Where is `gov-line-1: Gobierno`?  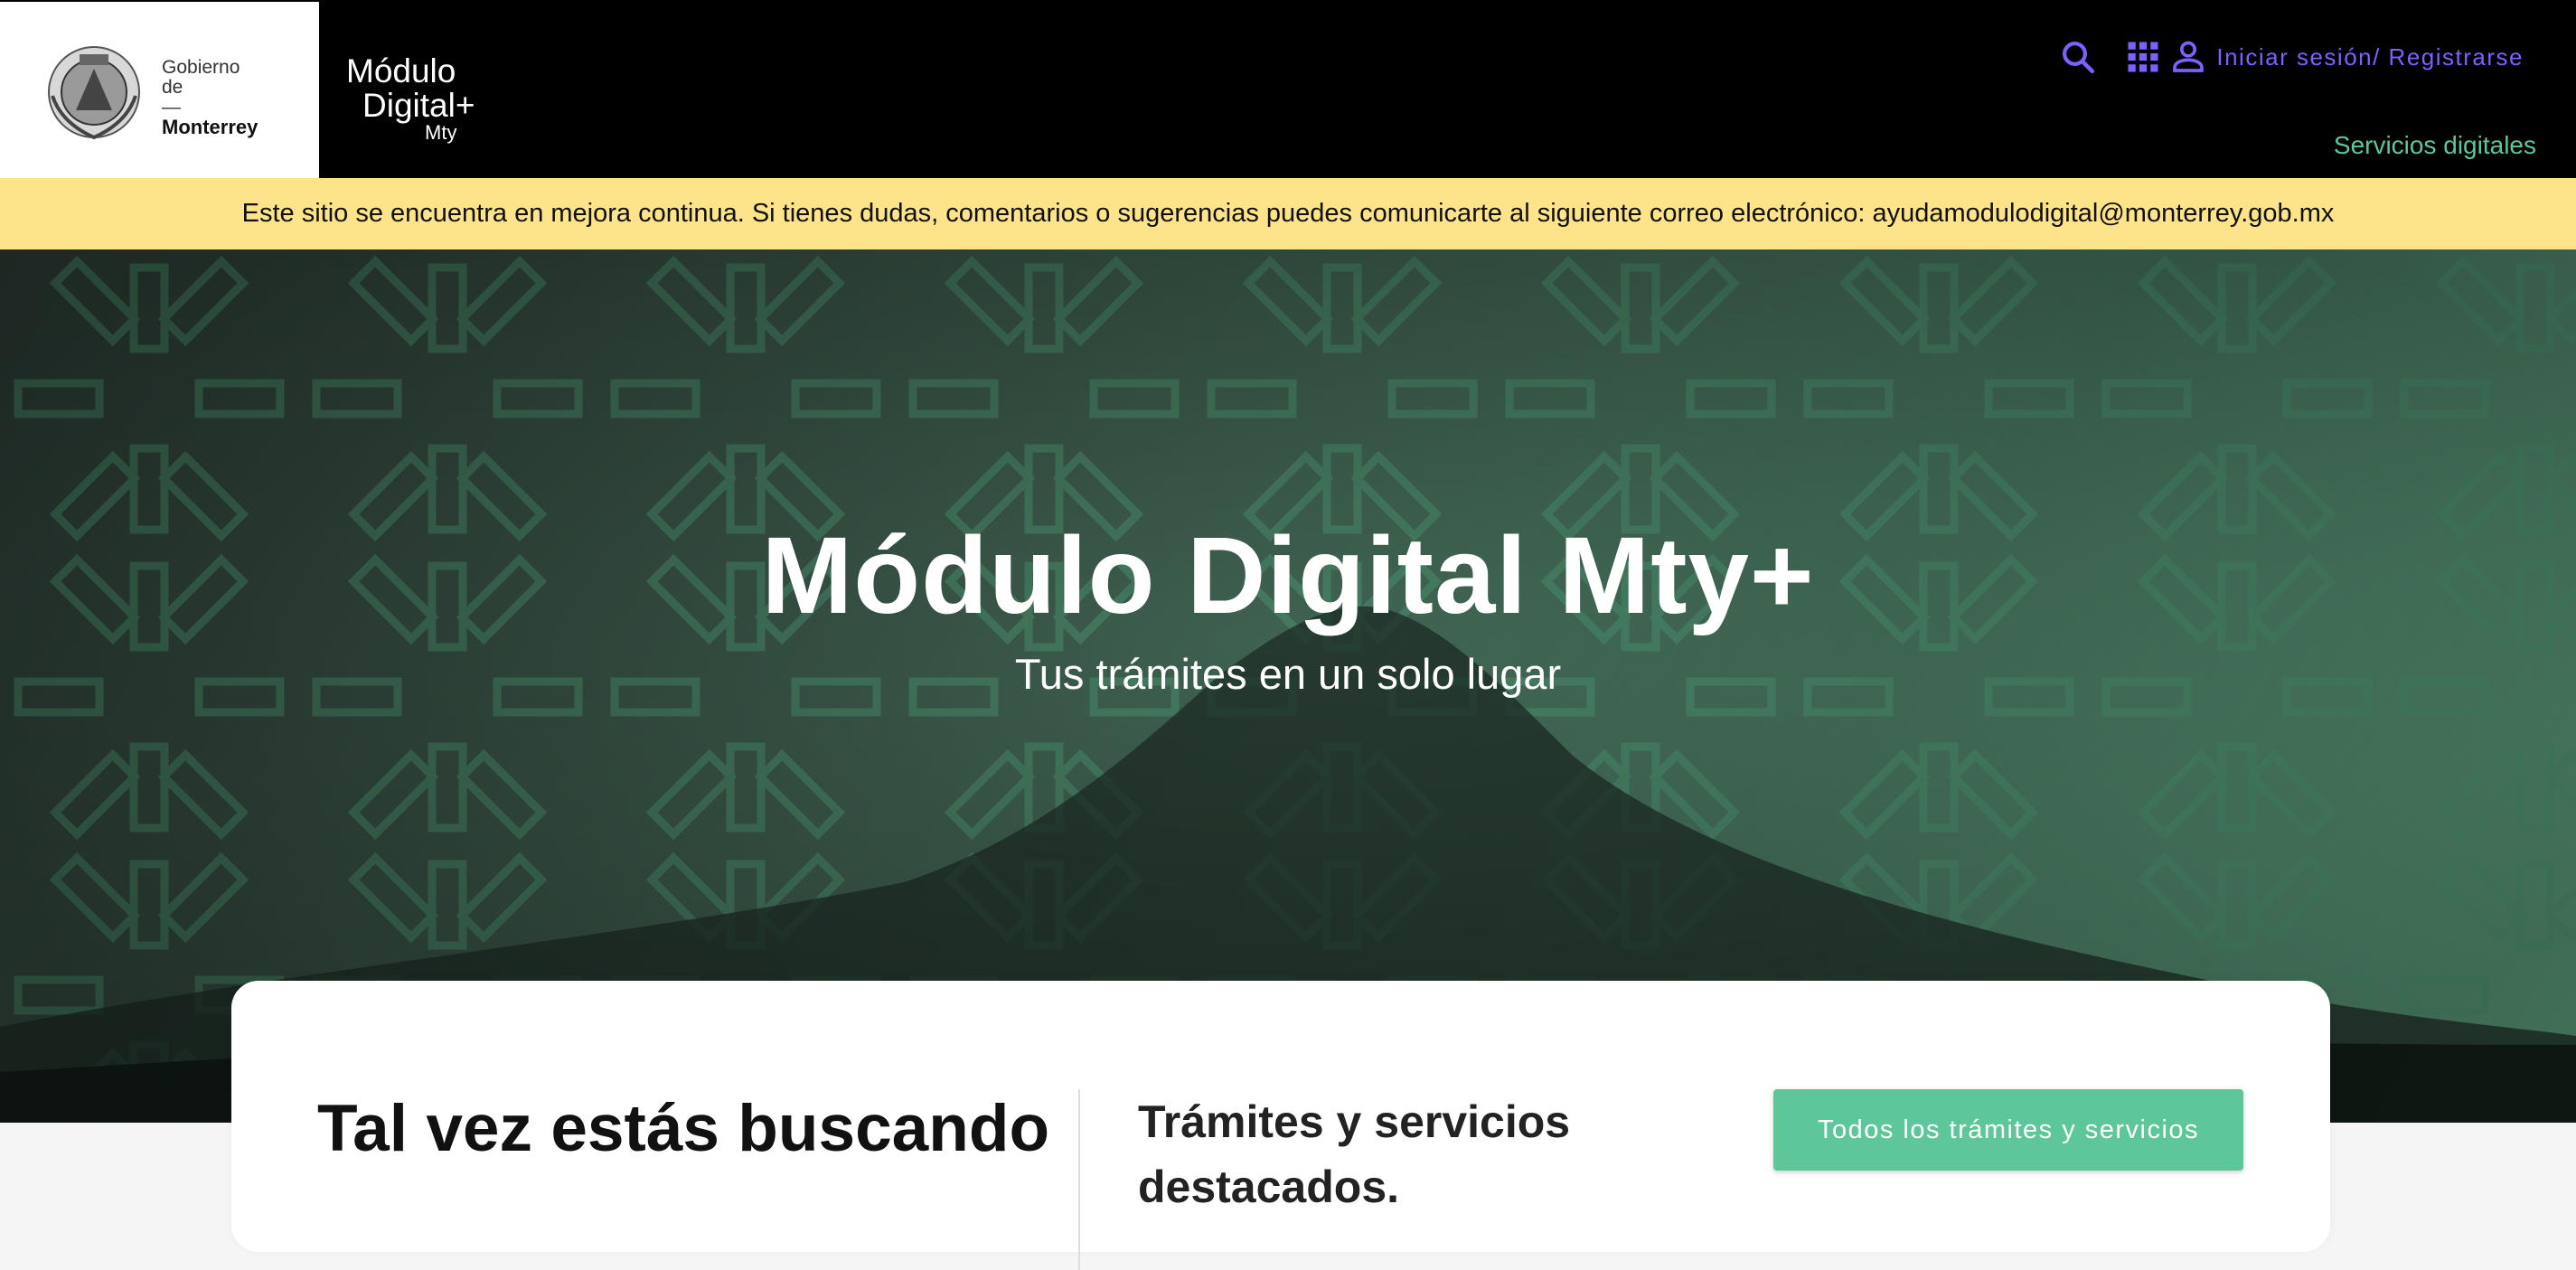
gov-line-1: Gobierno is located at coordinates (201, 67).